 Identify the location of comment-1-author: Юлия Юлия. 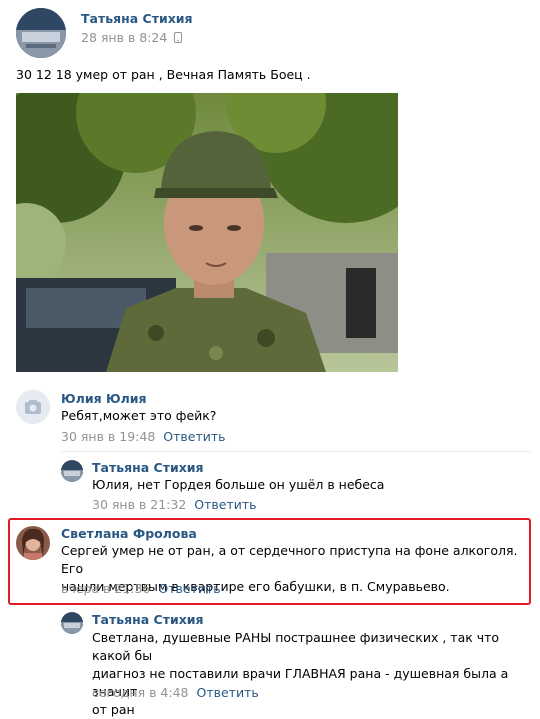
(104, 398).